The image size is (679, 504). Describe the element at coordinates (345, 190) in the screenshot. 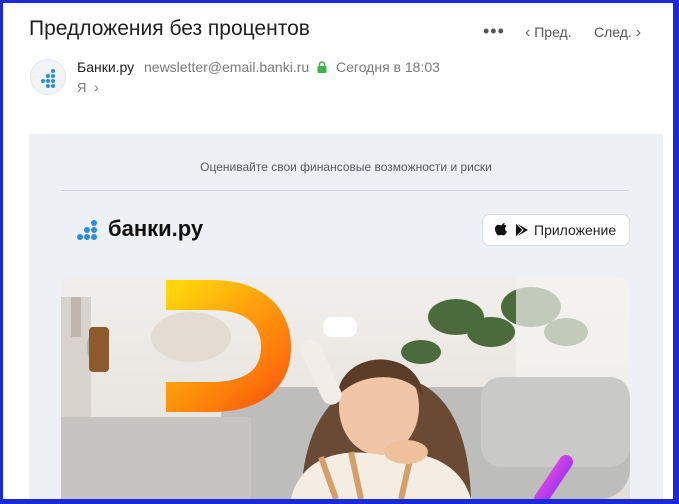

I see `divider` at that location.